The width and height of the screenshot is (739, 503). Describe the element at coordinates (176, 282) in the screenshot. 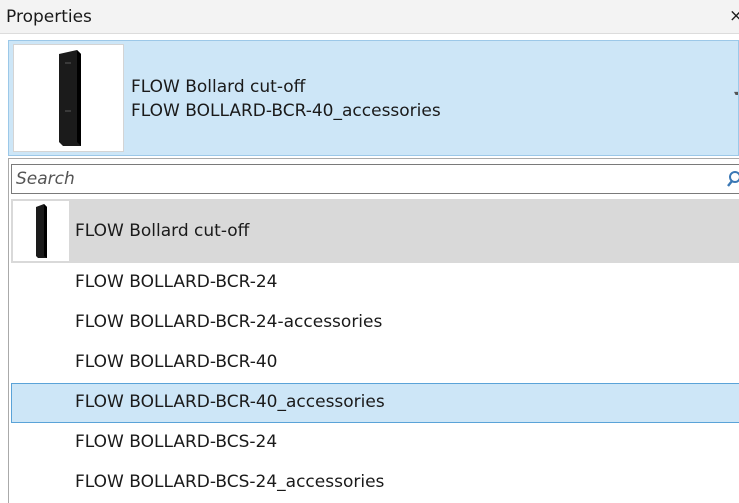

I see `list-item-label: FLOW BOLLARD-BCR-24` at that location.